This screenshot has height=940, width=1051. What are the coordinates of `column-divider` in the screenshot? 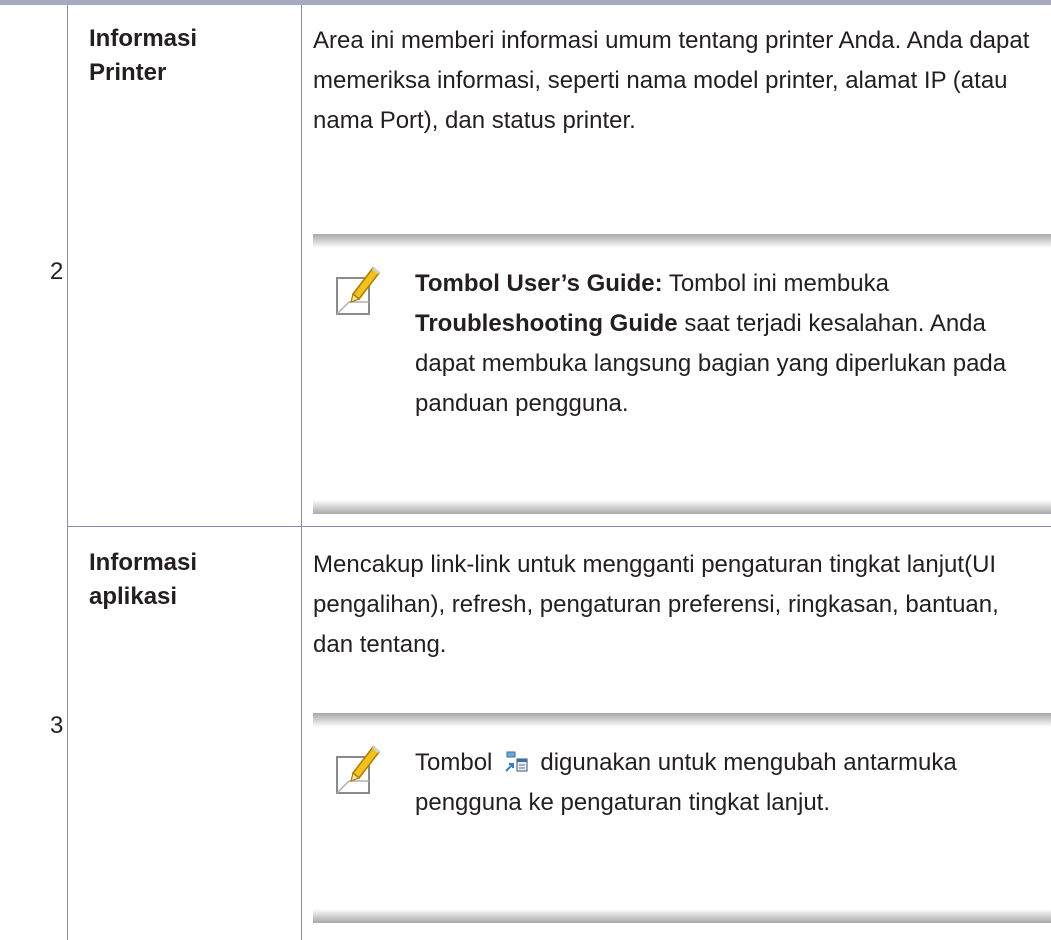 It's located at (301, 472).